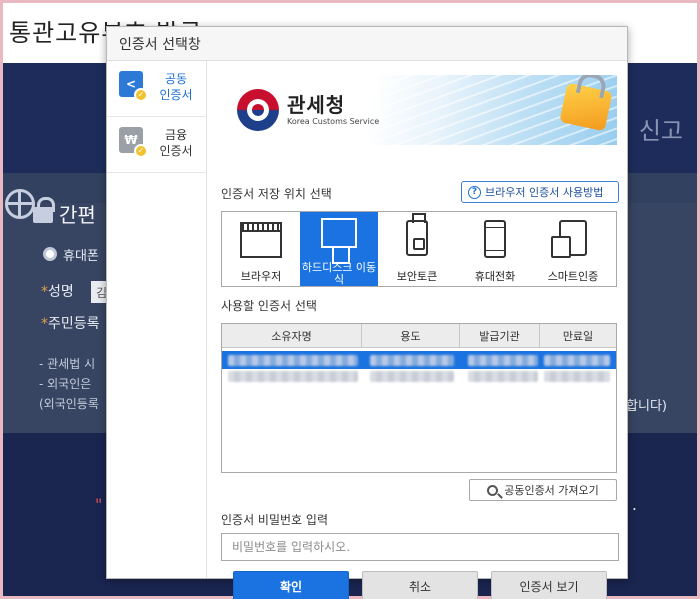 The width and height of the screenshot is (700, 599). Describe the element at coordinates (543, 490) in the screenshot. I see `import-certificate-button: 공동인증서 가져오기` at that location.